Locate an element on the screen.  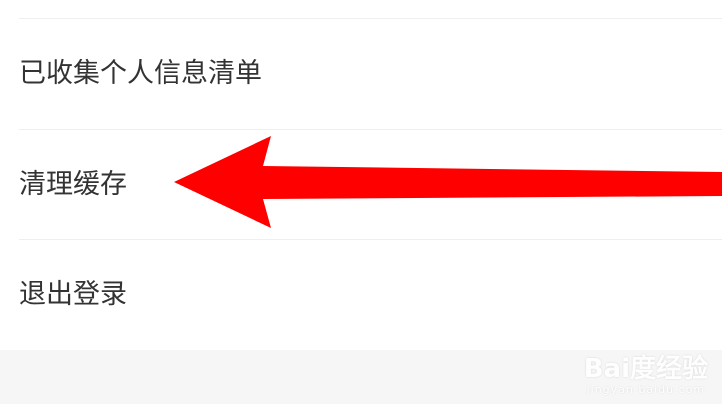
watermark-main-text: Bai度经验 is located at coordinates (645, 369).